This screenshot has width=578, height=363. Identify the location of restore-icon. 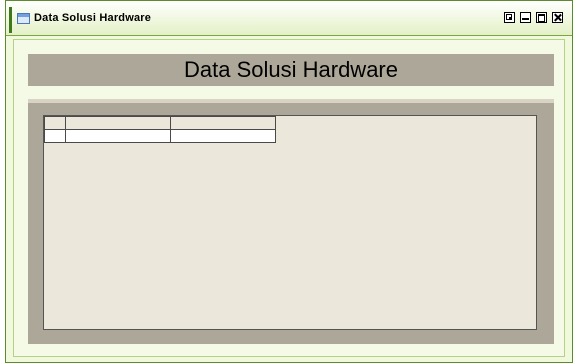
(509, 17).